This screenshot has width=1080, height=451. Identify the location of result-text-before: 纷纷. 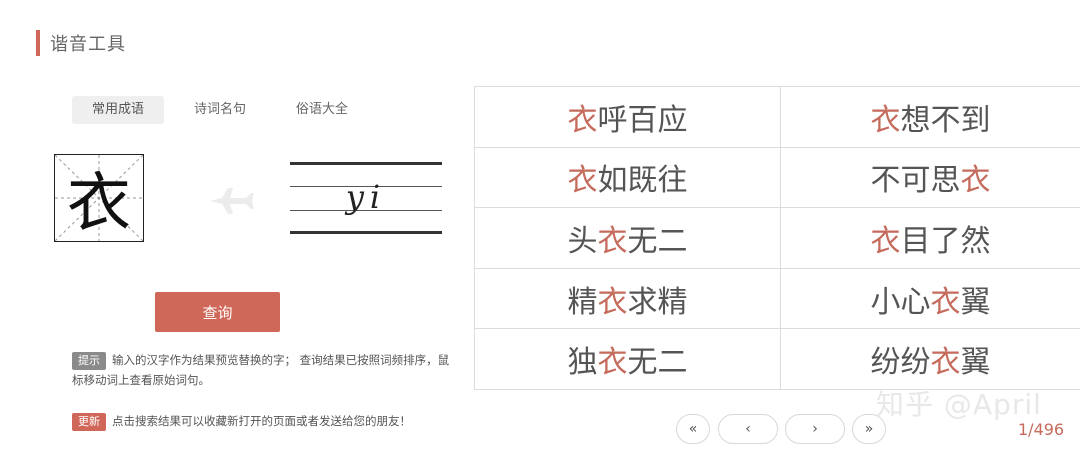
(900, 363).